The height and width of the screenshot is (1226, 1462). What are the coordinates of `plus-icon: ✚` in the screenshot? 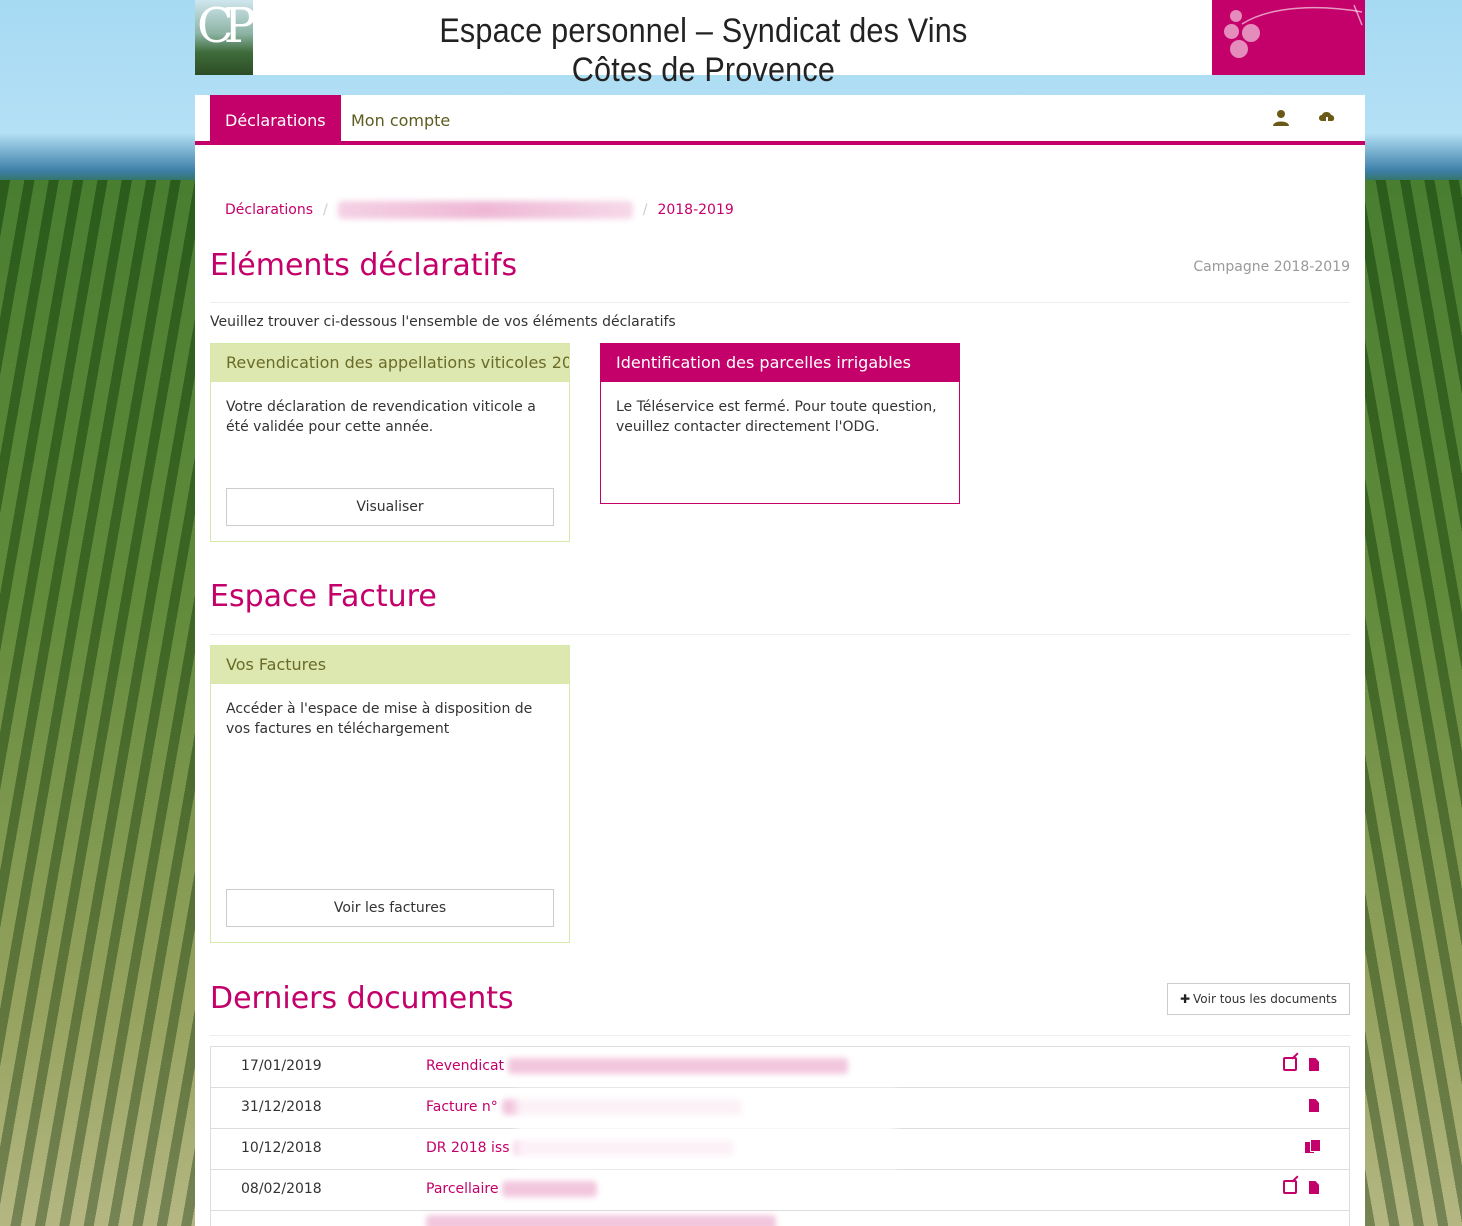 It's located at (1184, 999).